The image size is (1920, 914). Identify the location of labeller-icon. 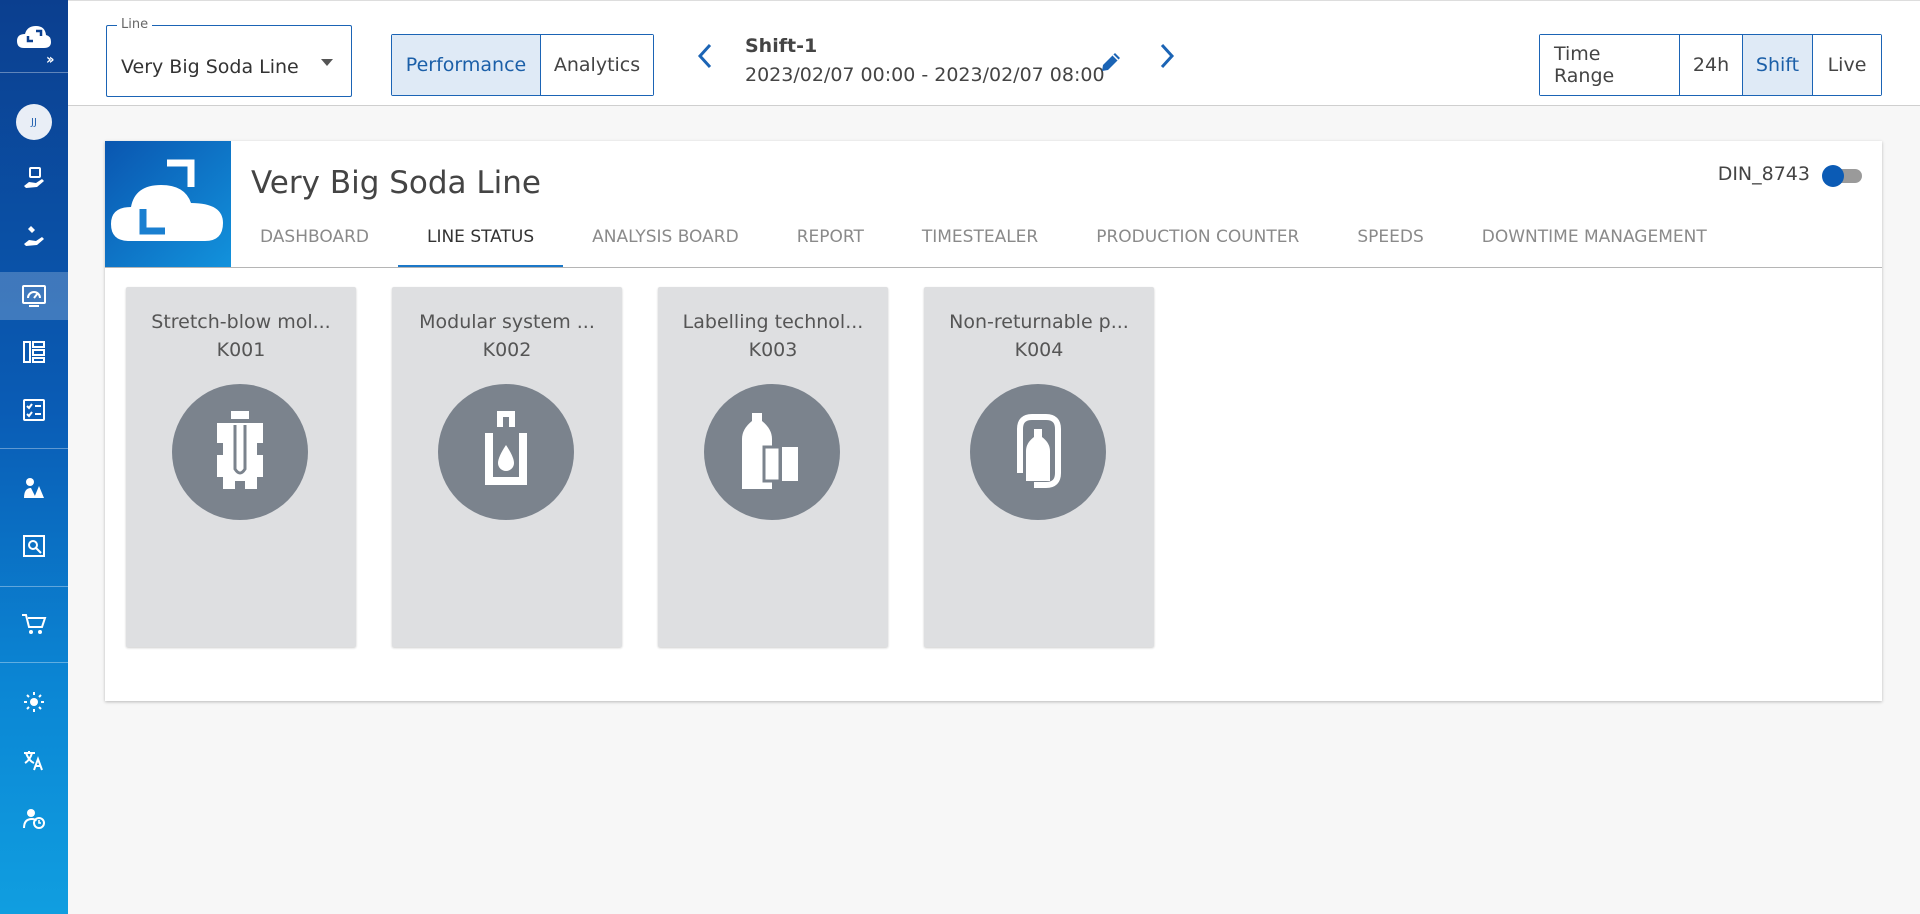
(772, 452).